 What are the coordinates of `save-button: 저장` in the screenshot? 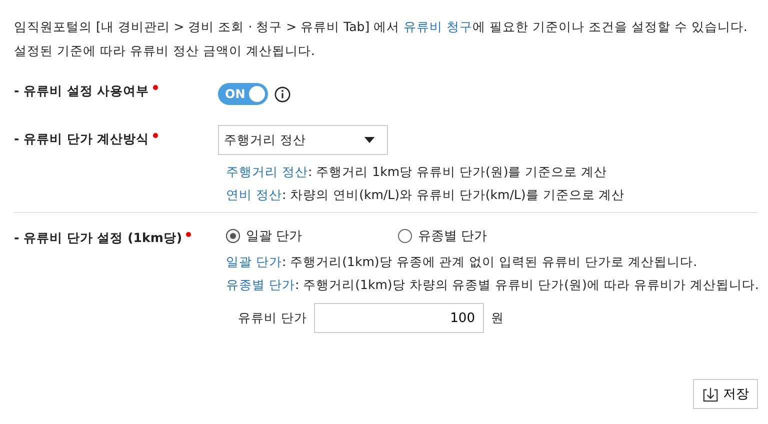 It's located at (725, 394).